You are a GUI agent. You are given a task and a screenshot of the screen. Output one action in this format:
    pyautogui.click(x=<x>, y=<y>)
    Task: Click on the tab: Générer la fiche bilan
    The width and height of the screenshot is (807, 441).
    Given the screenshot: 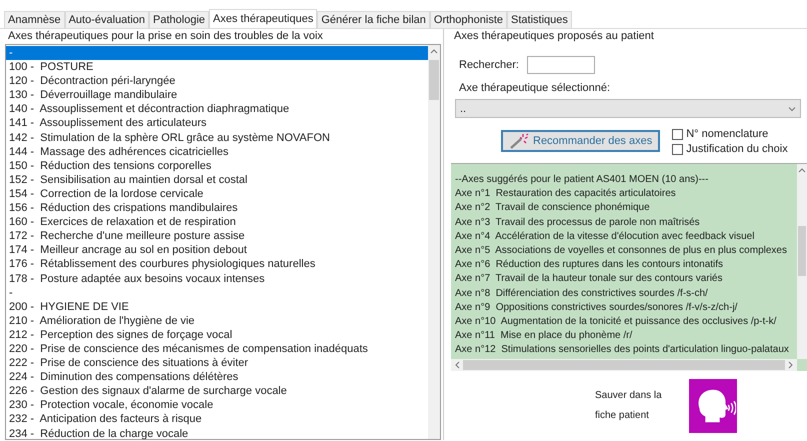 What is the action you would take?
    pyautogui.click(x=373, y=19)
    